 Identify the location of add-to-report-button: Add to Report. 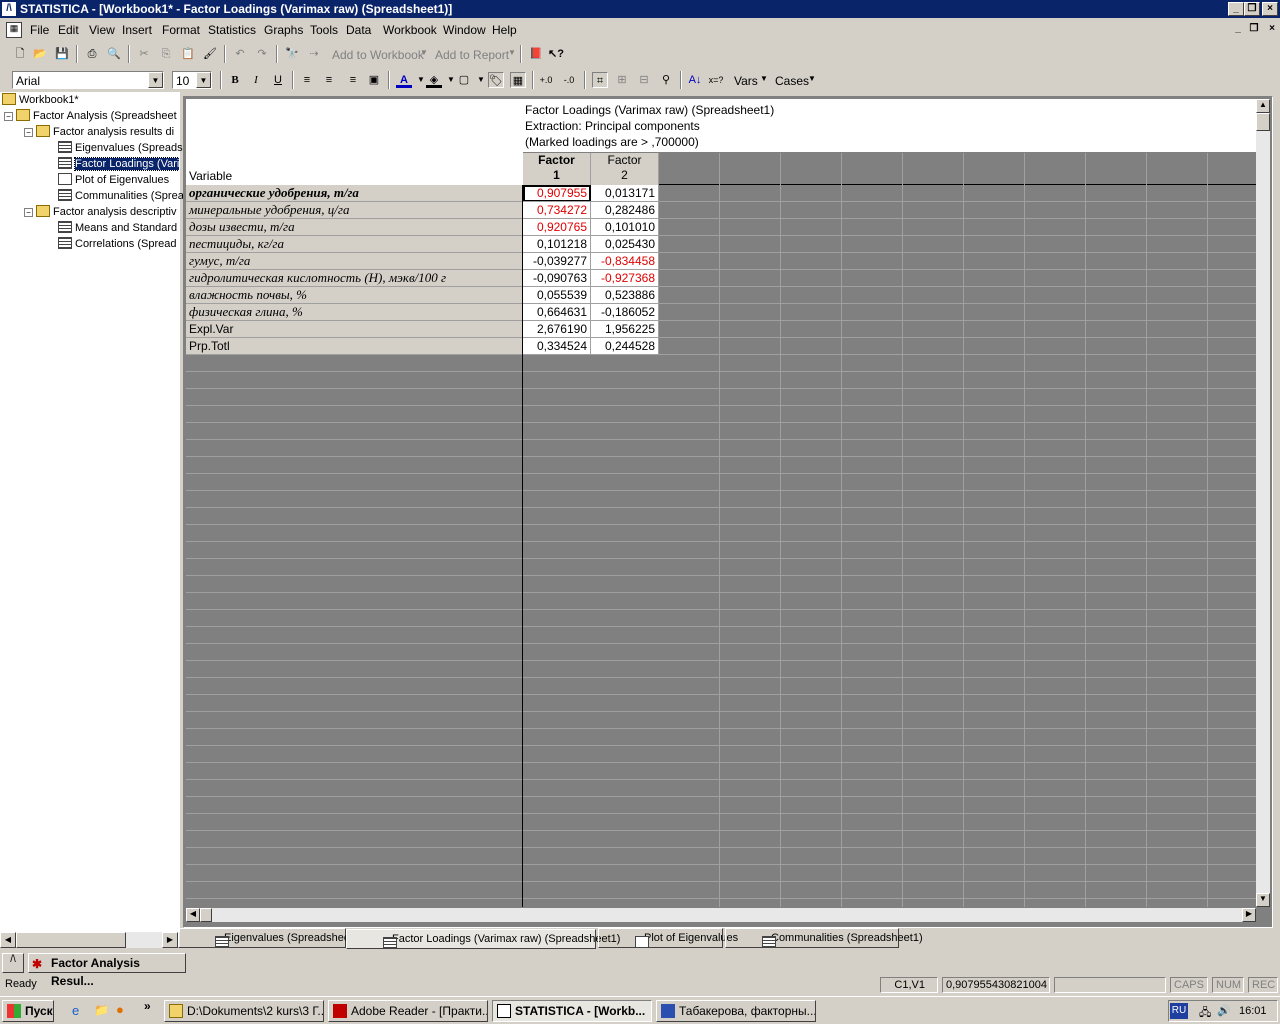
(472, 55).